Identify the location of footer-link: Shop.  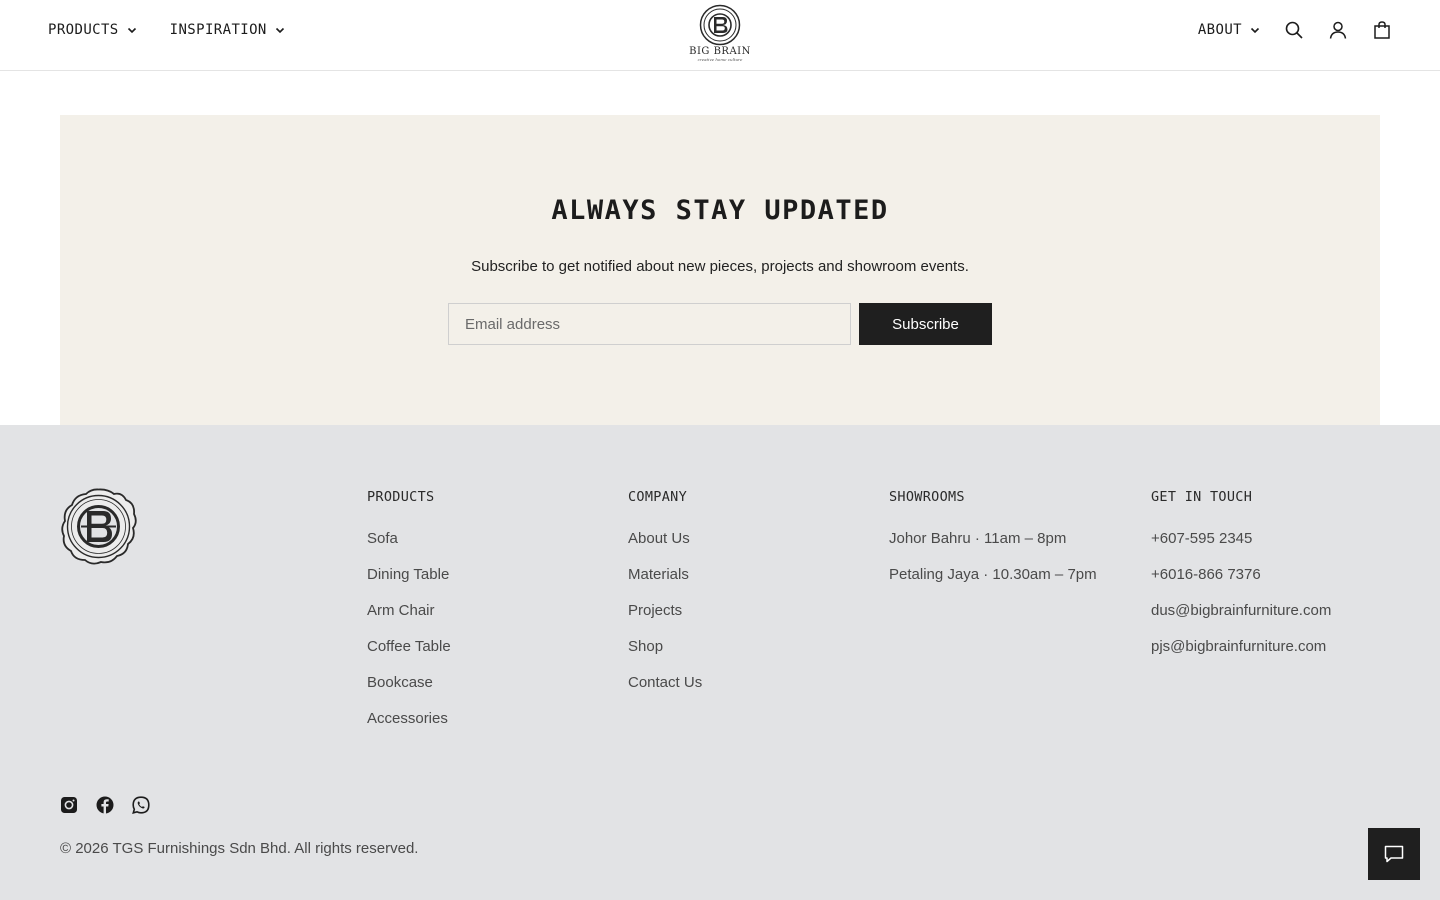
(645, 646).